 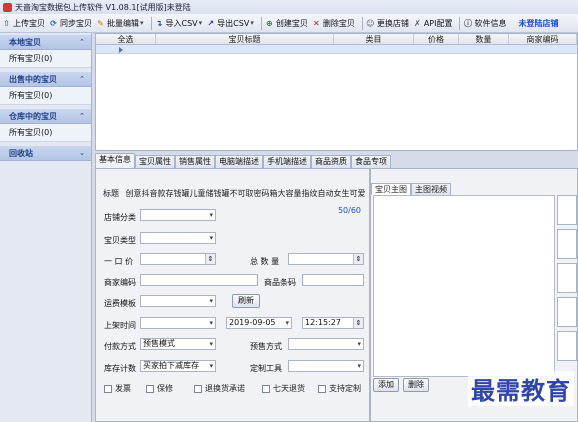 I want to click on merchant-code-label: 商家编码, so click(x=120, y=282).